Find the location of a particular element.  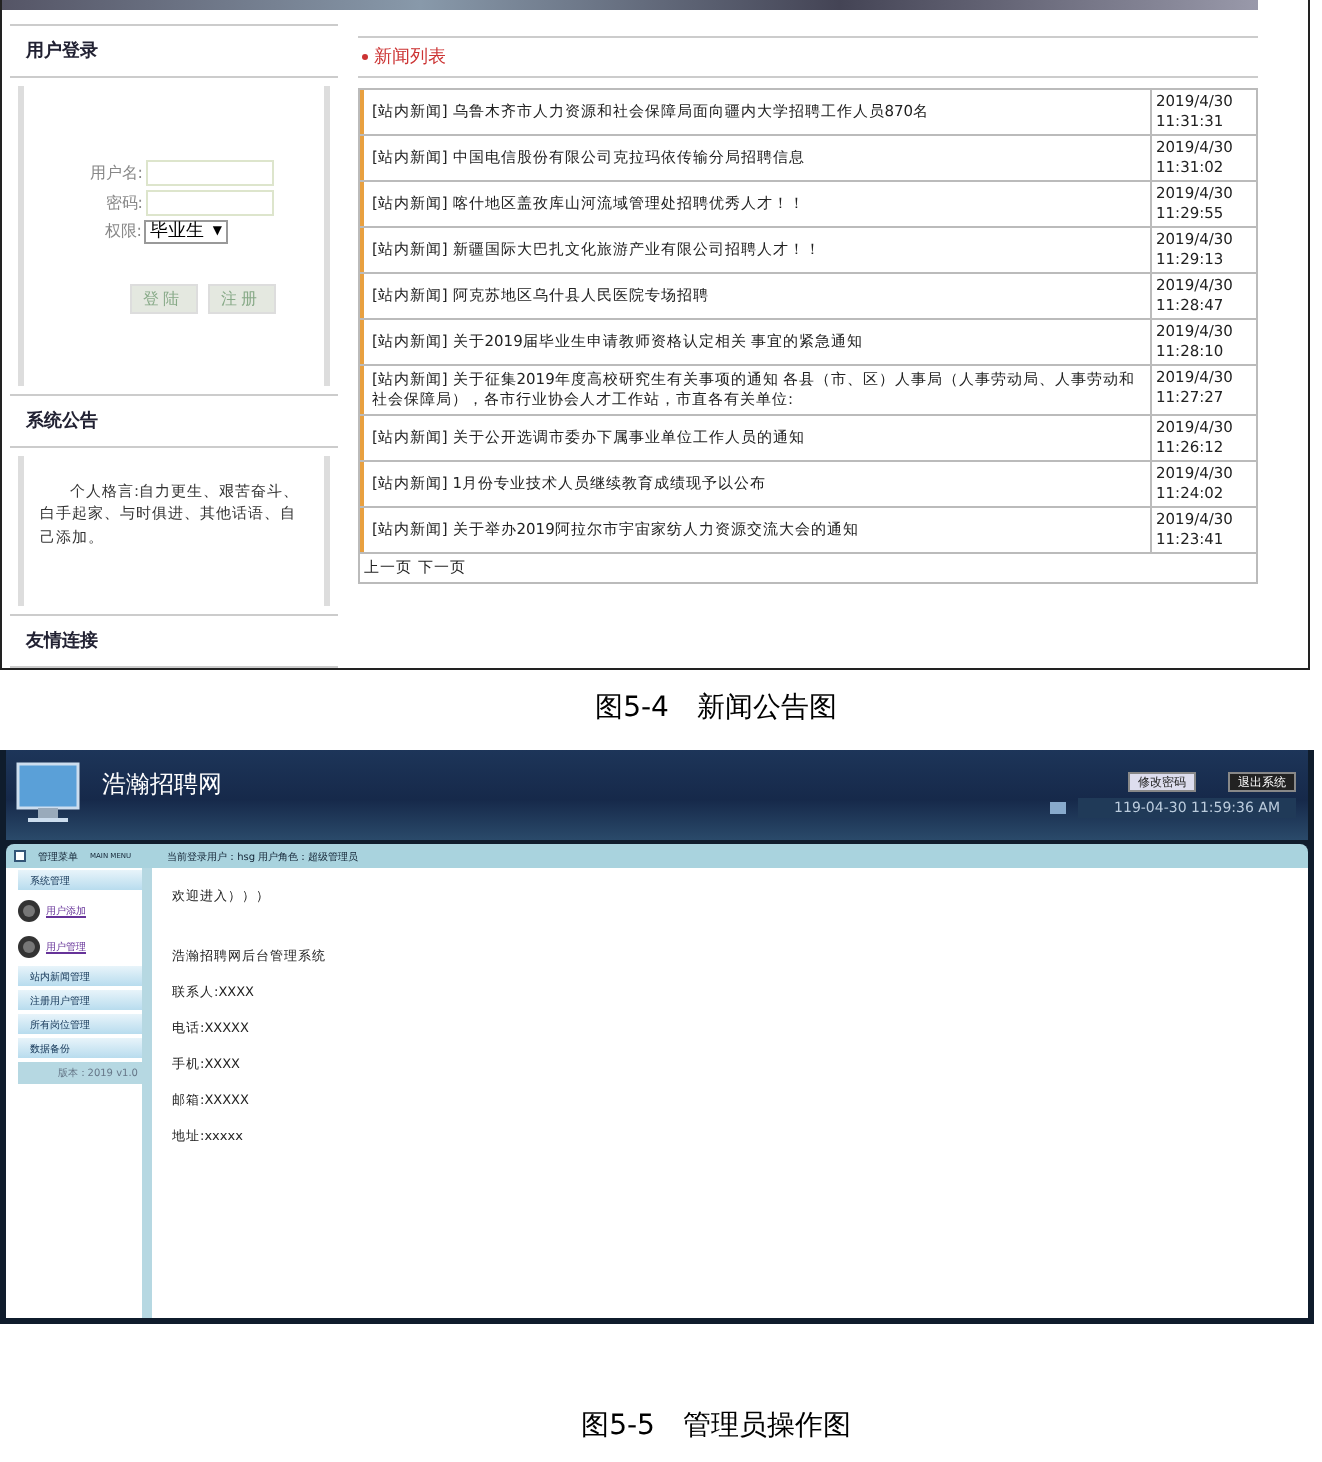

figure-caption: 图5-5 管理员操作图 is located at coordinates (716, 1426).